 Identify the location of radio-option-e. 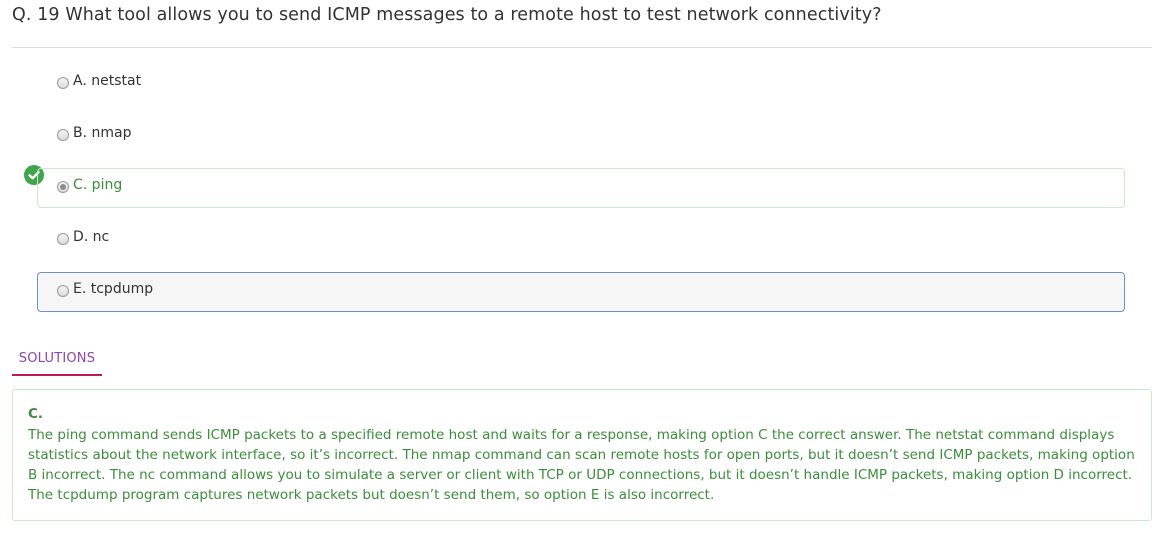
(63, 291).